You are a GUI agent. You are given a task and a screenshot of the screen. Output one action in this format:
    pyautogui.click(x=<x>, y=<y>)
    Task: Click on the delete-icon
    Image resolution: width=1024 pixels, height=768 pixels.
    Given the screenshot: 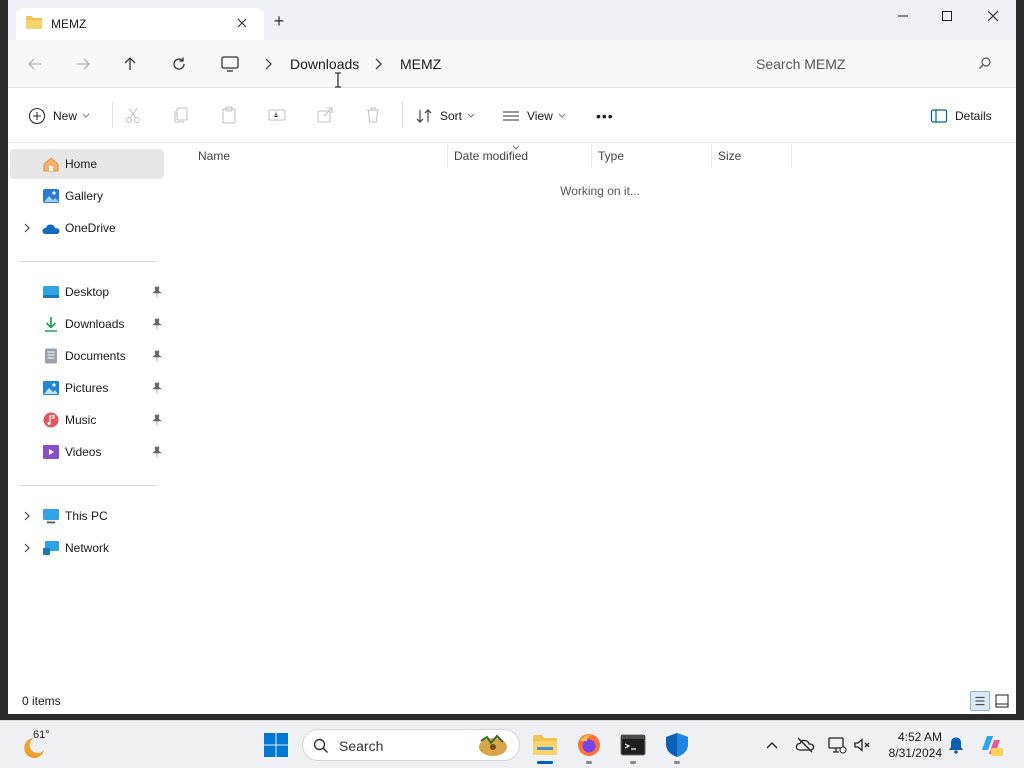 What is the action you would take?
    pyautogui.click(x=373, y=115)
    